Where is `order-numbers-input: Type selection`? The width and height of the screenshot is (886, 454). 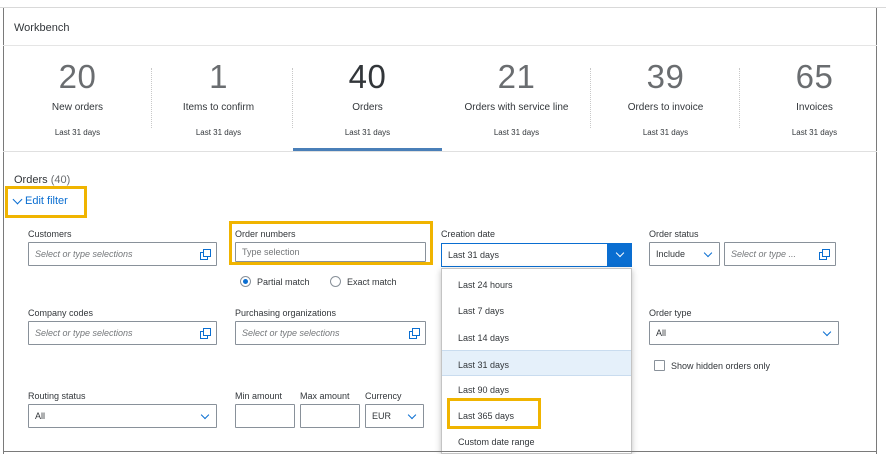 order-numbers-input: Type selection is located at coordinates (330, 252).